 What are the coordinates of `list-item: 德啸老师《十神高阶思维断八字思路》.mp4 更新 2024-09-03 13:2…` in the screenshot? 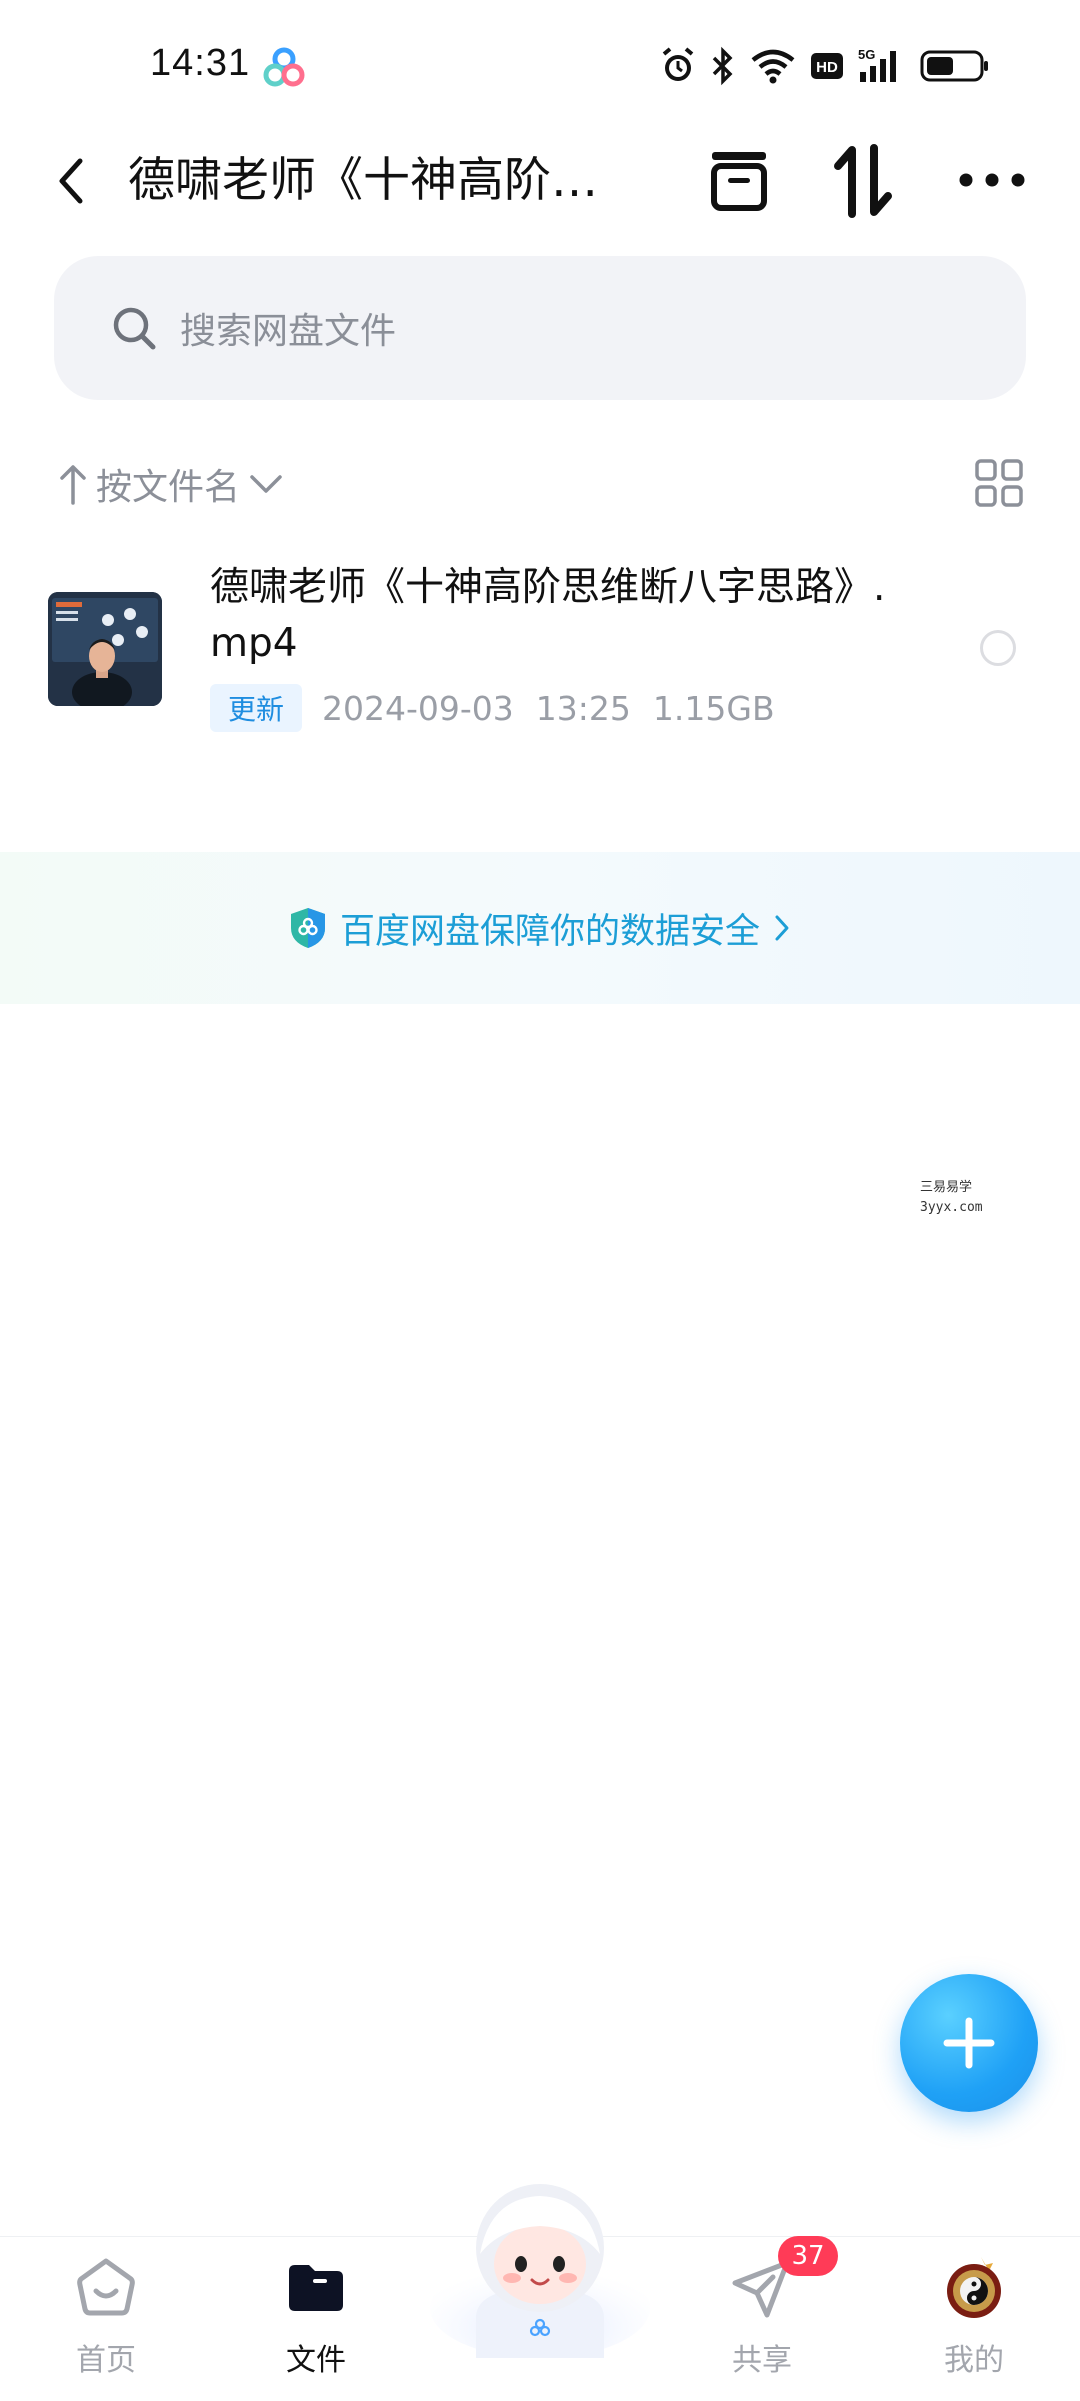 It's located at (540, 660).